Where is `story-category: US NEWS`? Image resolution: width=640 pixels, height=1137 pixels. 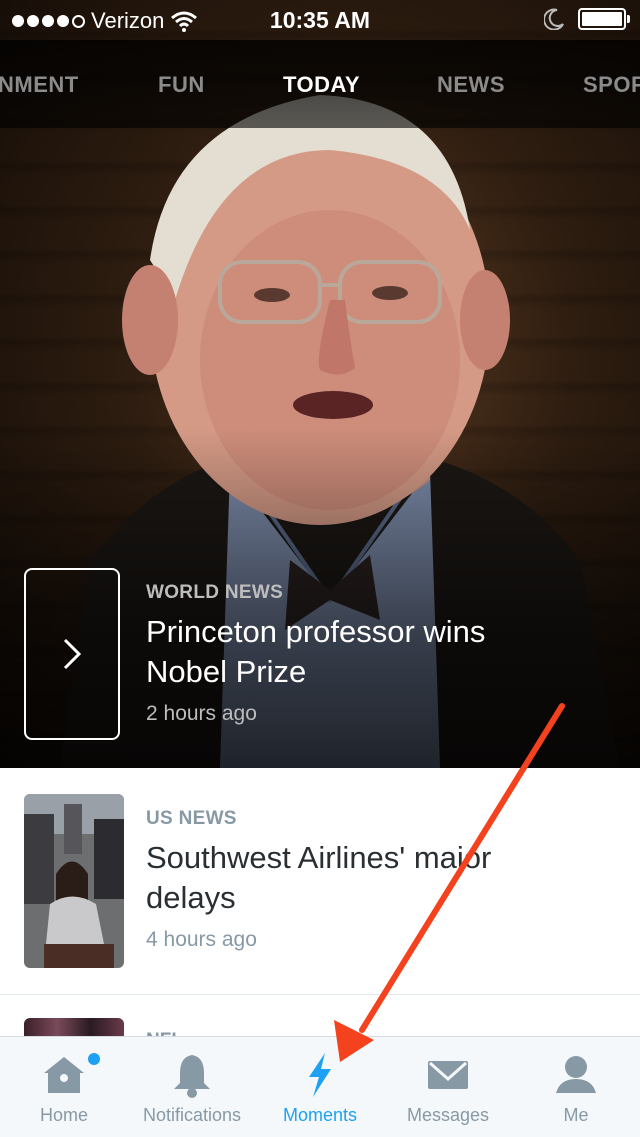
story-category: US NEWS is located at coordinates (191, 818).